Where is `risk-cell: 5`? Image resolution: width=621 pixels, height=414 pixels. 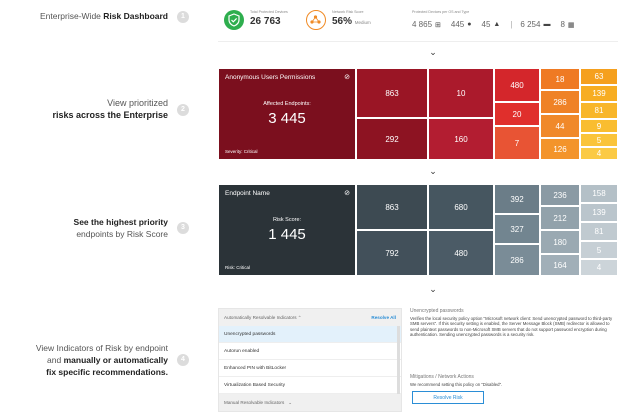 risk-cell: 5 is located at coordinates (599, 140).